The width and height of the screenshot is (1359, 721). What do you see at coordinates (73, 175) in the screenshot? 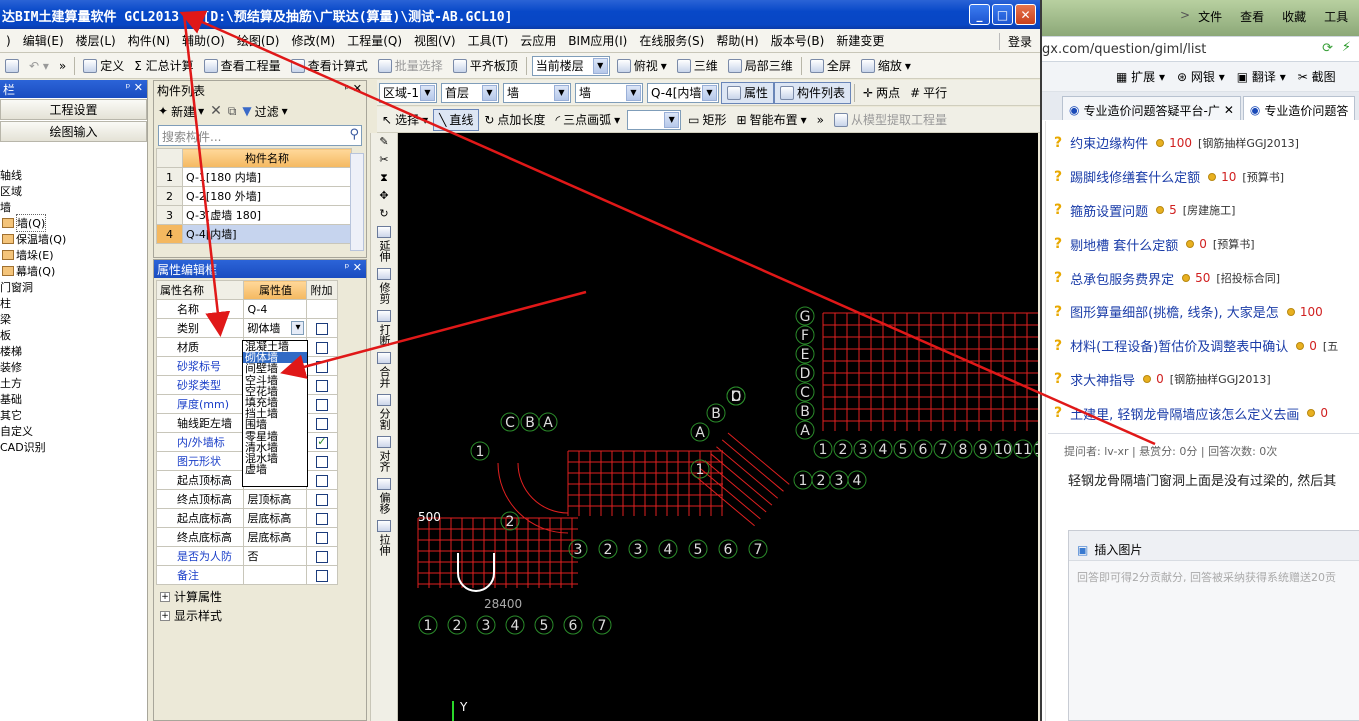
I see `tree-item-axis: 轴线` at bounding box center [73, 175].